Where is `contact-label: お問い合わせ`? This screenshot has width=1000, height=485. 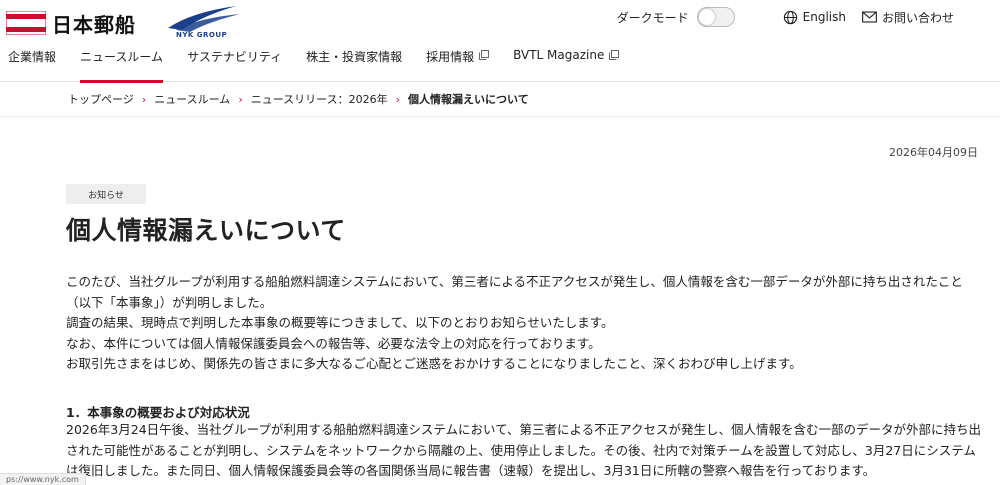
contact-label: お問い合わせ is located at coordinates (917, 17).